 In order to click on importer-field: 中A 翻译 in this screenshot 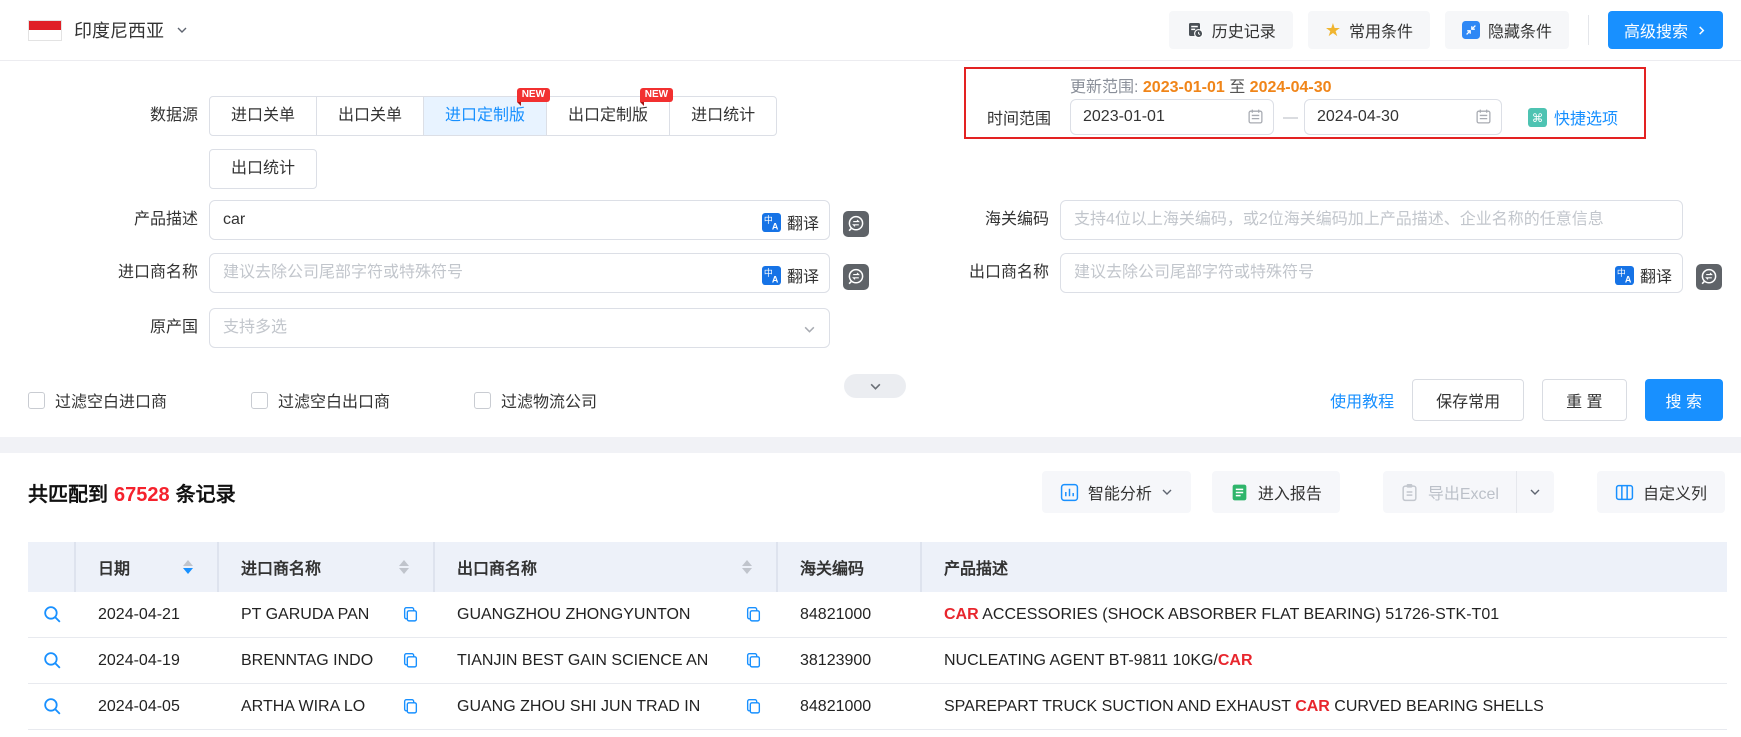, I will do `click(519, 273)`.